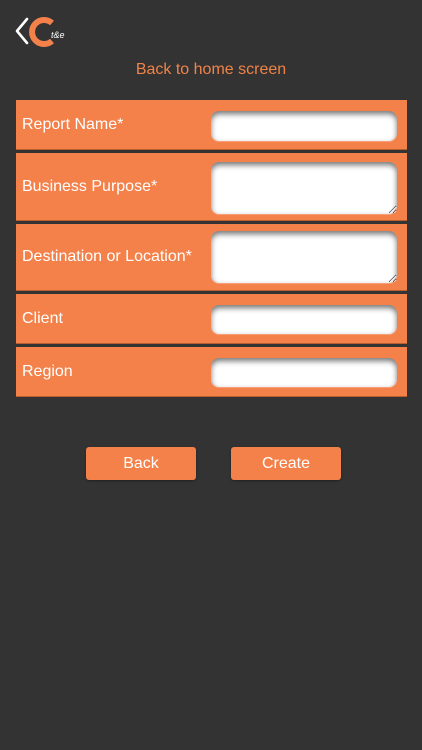 Image resolution: width=422 pixels, height=750 pixels. I want to click on business-purpose-label: Business Purpose*, so click(90, 186).